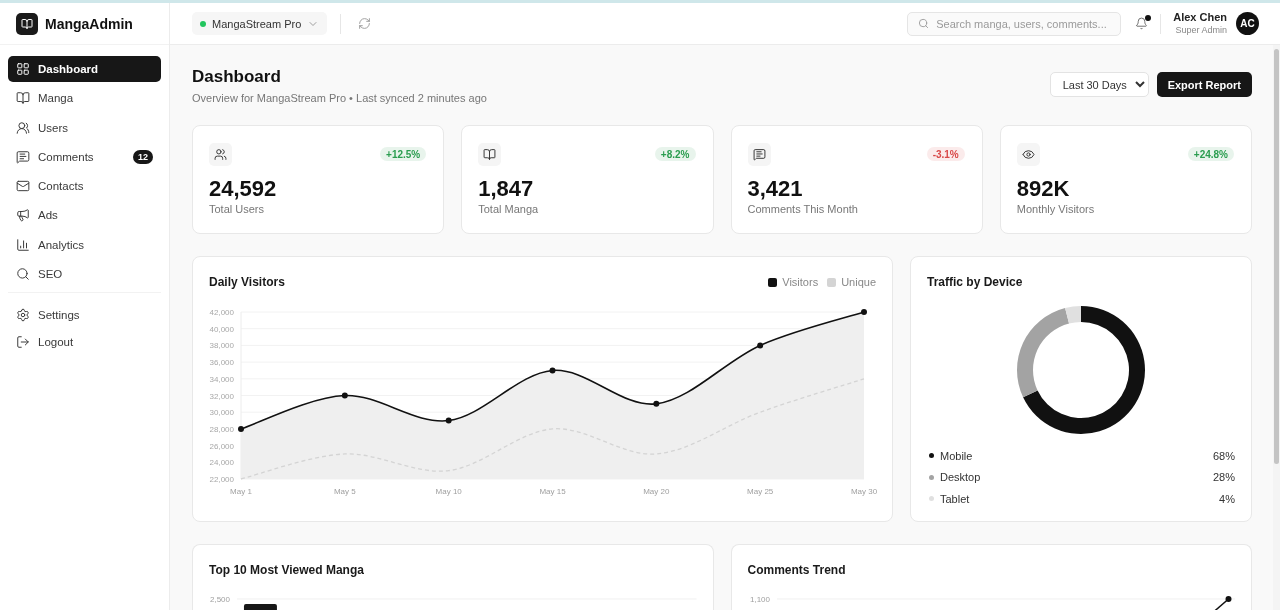 Image resolution: width=1280 pixels, height=610 pixels. I want to click on x-axis-label: May 25, so click(760, 491).